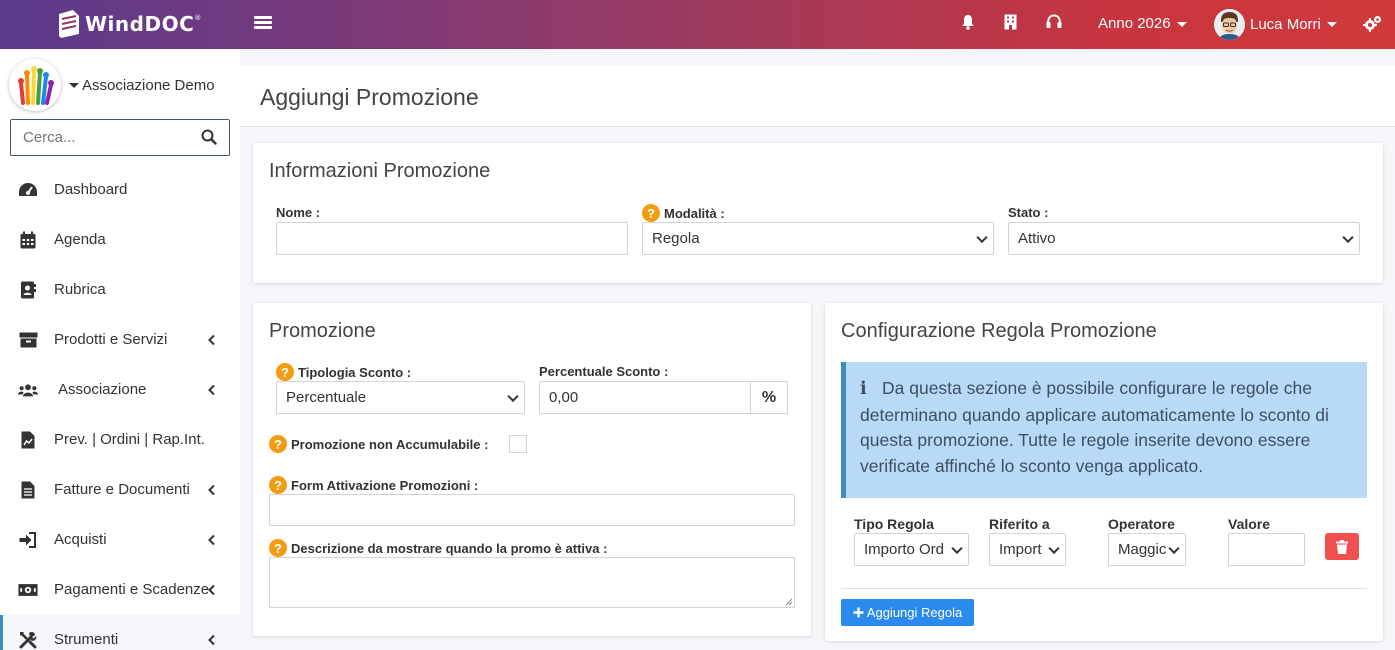 Image resolution: width=1395 pixels, height=650 pixels. What do you see at coordinates (28, 390) in the screenshot?
I see `users-icon` at bounding box center [28, 390].